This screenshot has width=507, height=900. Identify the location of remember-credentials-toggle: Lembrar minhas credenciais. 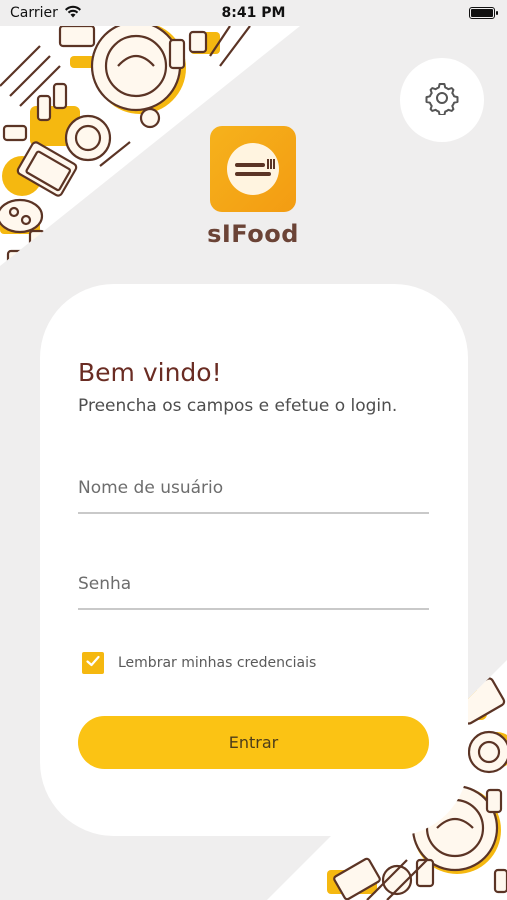
(199, 663).